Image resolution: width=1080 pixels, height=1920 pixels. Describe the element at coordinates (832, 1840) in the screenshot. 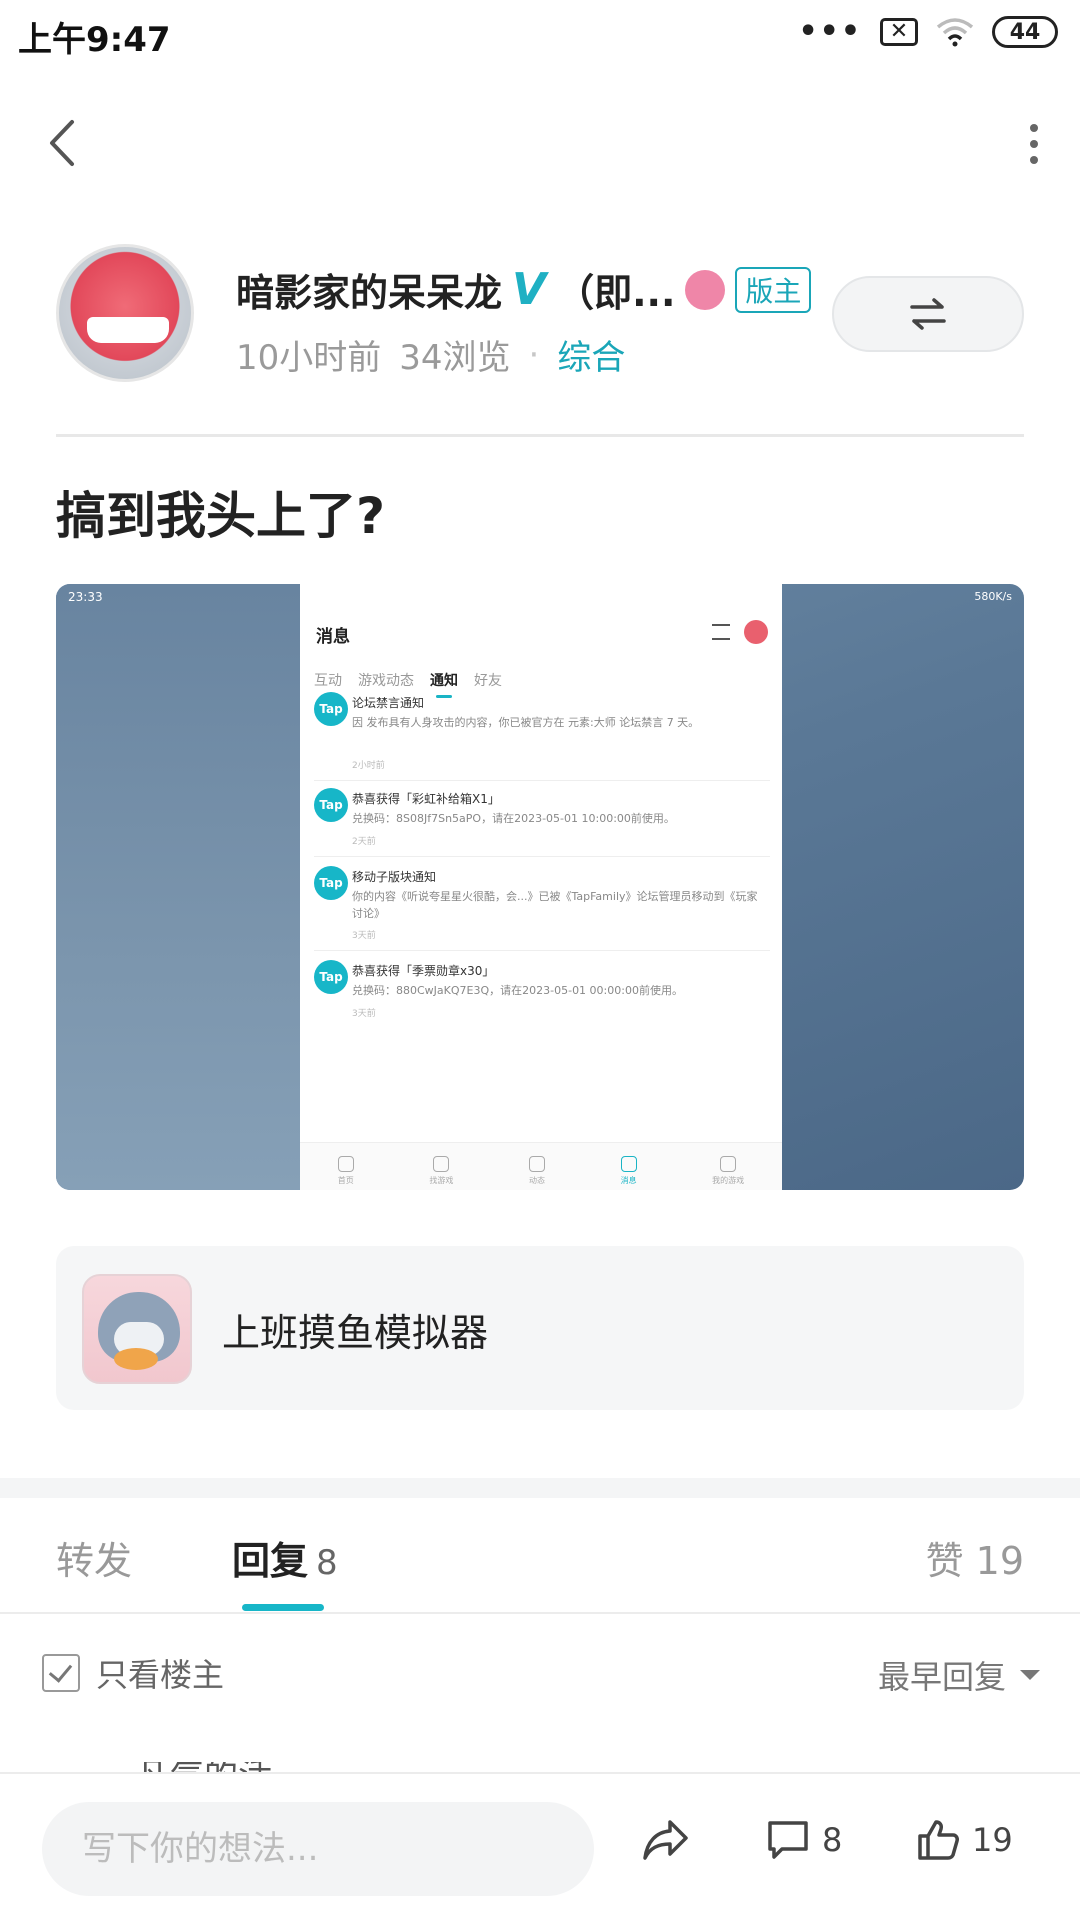

I see `comment-count: 8` at that location.